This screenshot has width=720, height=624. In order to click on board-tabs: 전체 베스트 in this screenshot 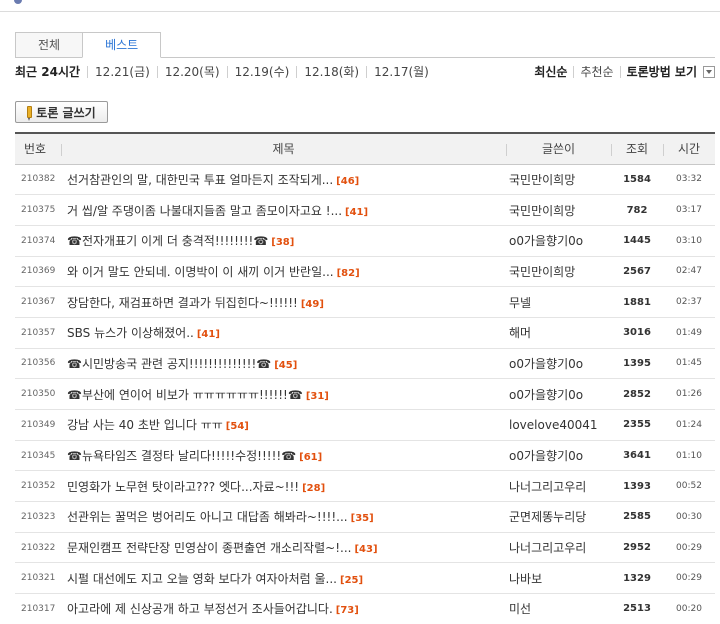, I will do `click(88, 45)`.